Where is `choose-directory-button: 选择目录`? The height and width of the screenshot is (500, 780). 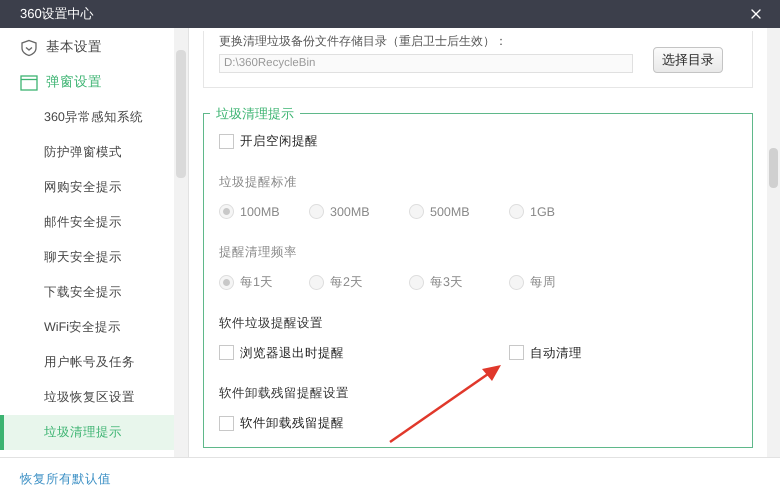
choose-directory-button: 选择目录 is located at coordinates (688, 60).